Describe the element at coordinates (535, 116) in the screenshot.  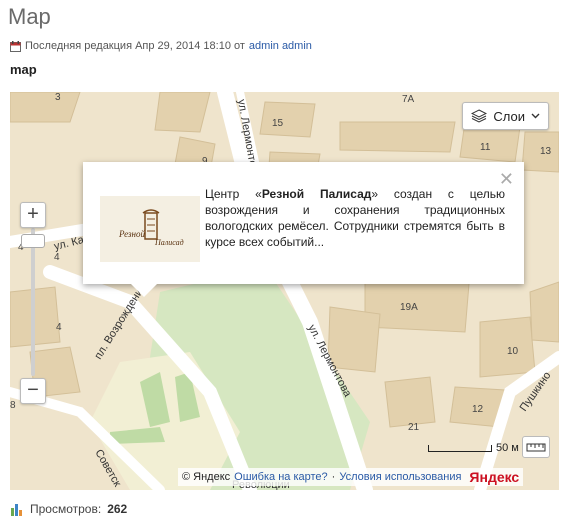
I see `chevron-down-icon` at that location.